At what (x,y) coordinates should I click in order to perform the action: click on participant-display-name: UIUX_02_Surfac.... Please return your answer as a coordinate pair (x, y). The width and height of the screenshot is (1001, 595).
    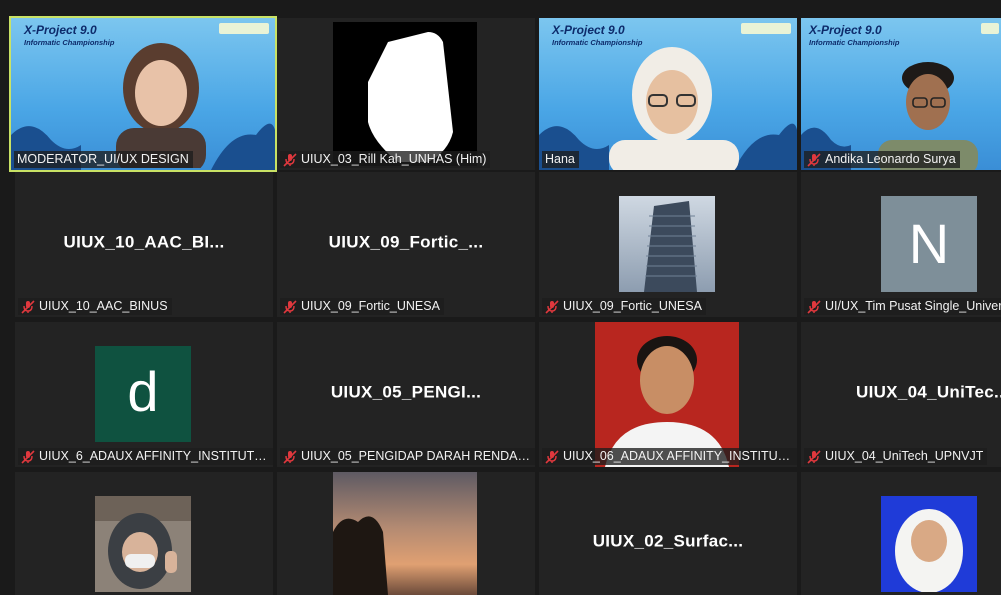
    Looking at the image, I should click on (668, 541).